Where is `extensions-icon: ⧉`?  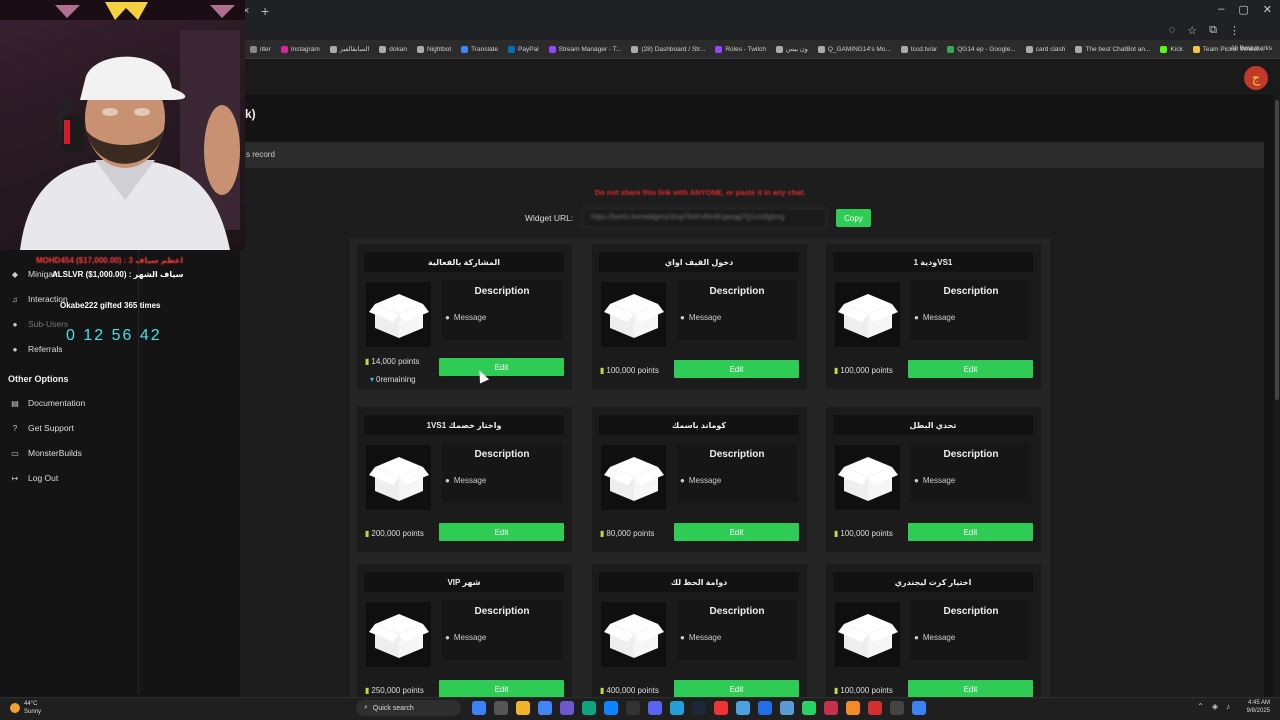 extensions-icon: ⧉ is located at coordinates (1213, 30).